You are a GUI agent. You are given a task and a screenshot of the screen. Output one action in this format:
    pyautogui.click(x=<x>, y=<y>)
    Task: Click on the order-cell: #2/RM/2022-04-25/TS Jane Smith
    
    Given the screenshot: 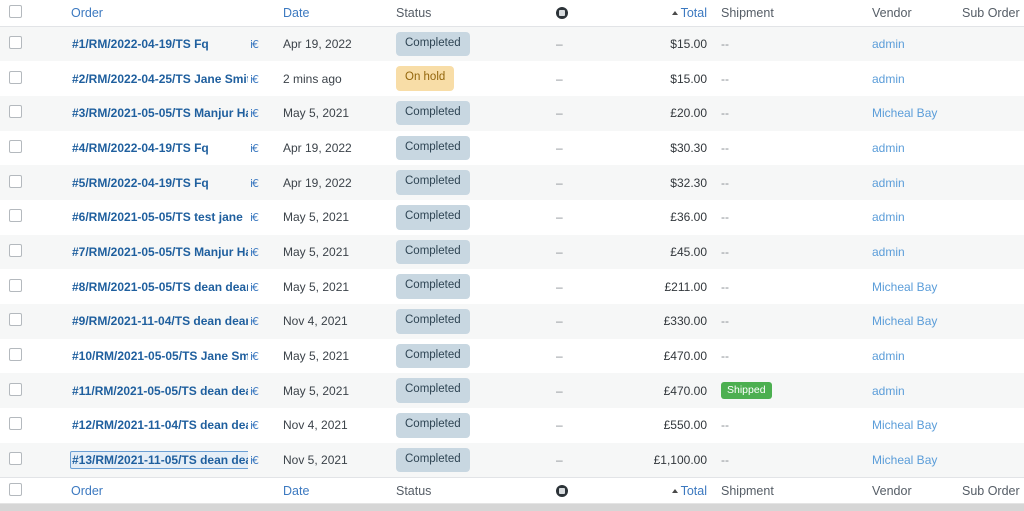 What is the action you would take?
    pyautogui.click(x=140, y=78)
    